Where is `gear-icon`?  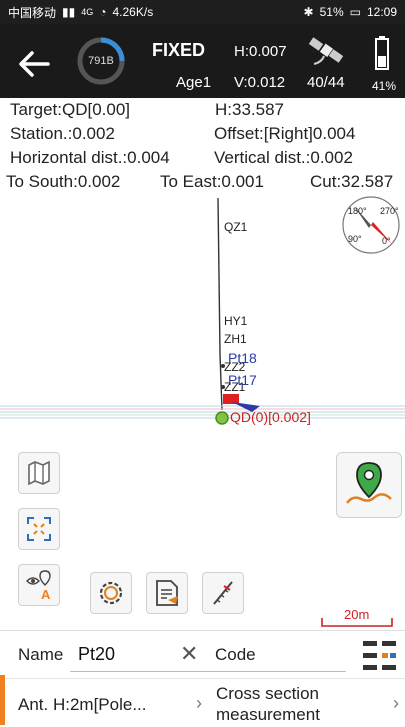 gear-icon is located at coordinates (111, 593).